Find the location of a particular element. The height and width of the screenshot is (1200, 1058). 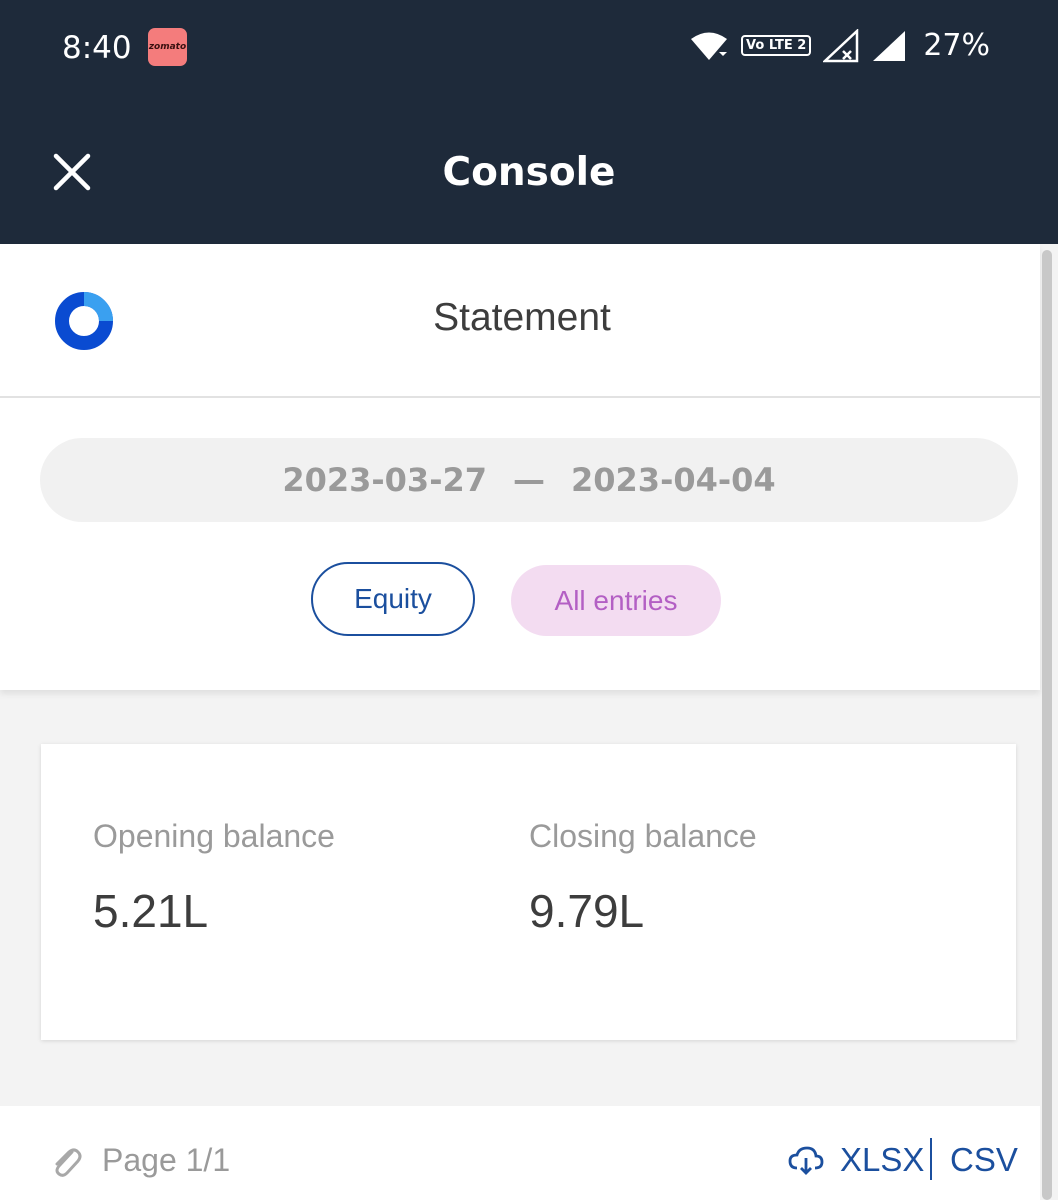

link-separator is located at coordinates (931, 1159).